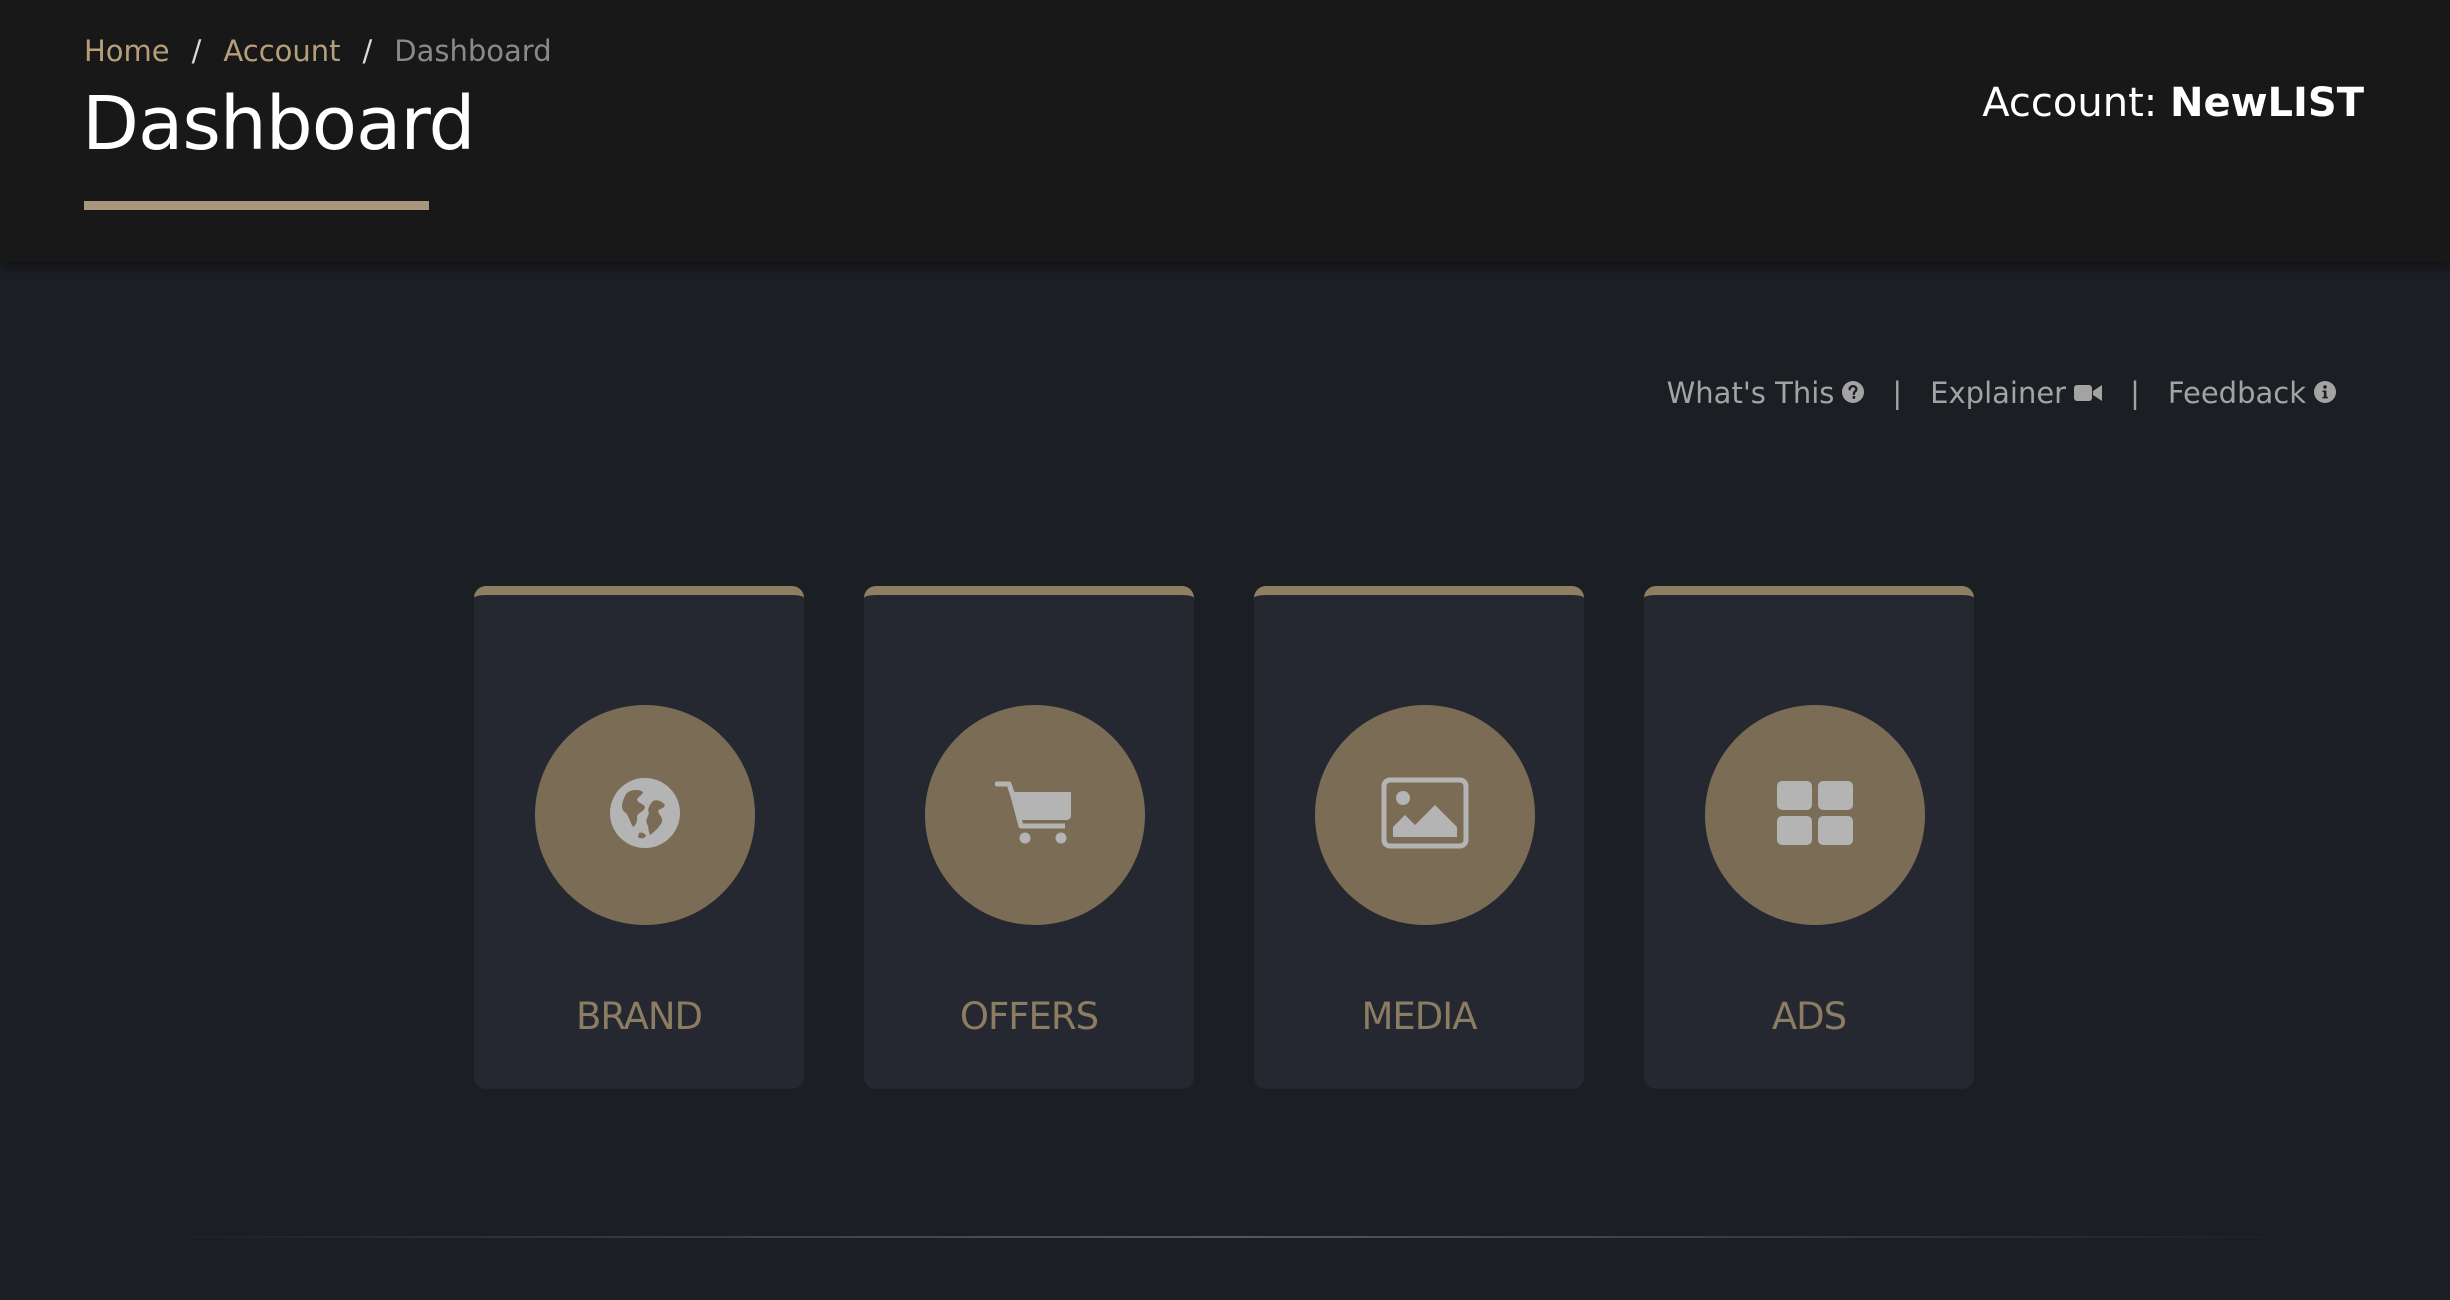  What do you see at coordinates (2070, 103) in the screenshot?
I see `account-label: Account:` at bounding box center [2070, 103].